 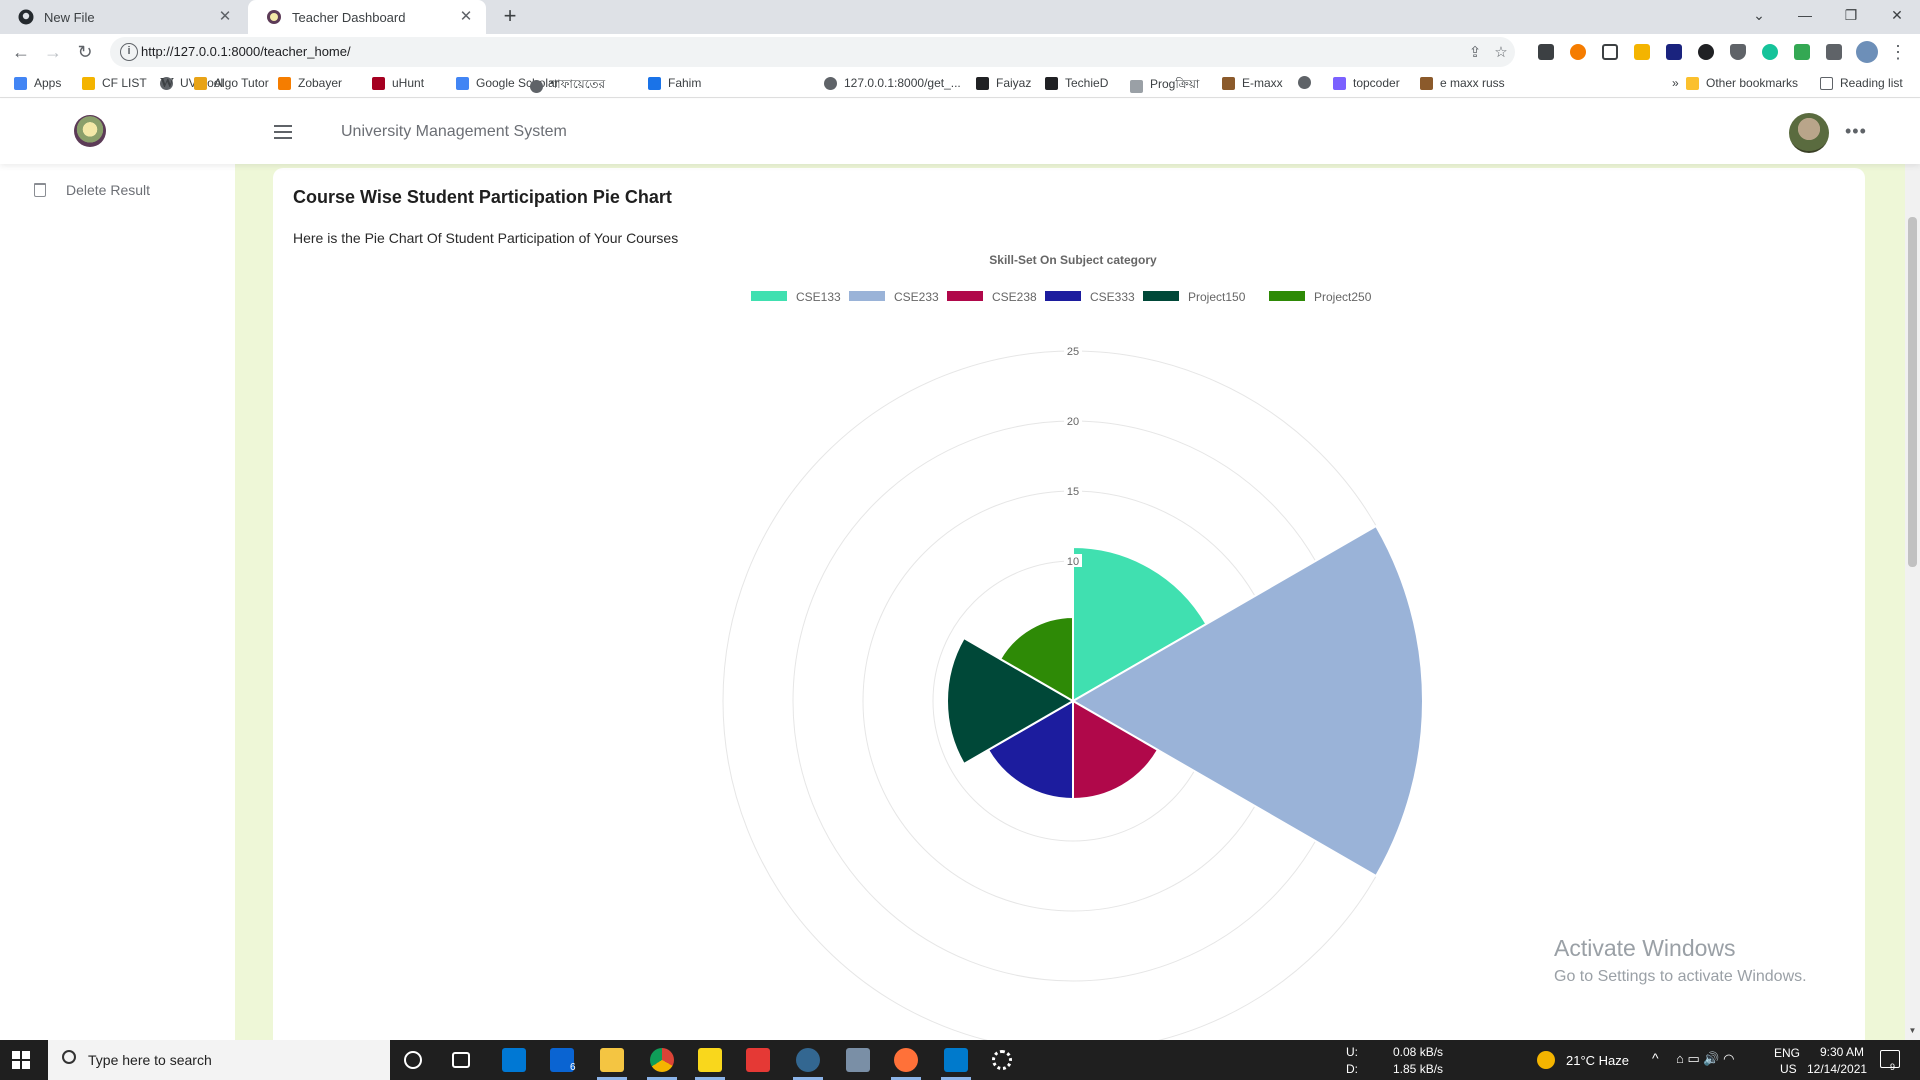 What do you see at coordinates (1787, 1053) in the screenshot?
I see `language-indicator: ENG` at bounding box center [1787, 1053].